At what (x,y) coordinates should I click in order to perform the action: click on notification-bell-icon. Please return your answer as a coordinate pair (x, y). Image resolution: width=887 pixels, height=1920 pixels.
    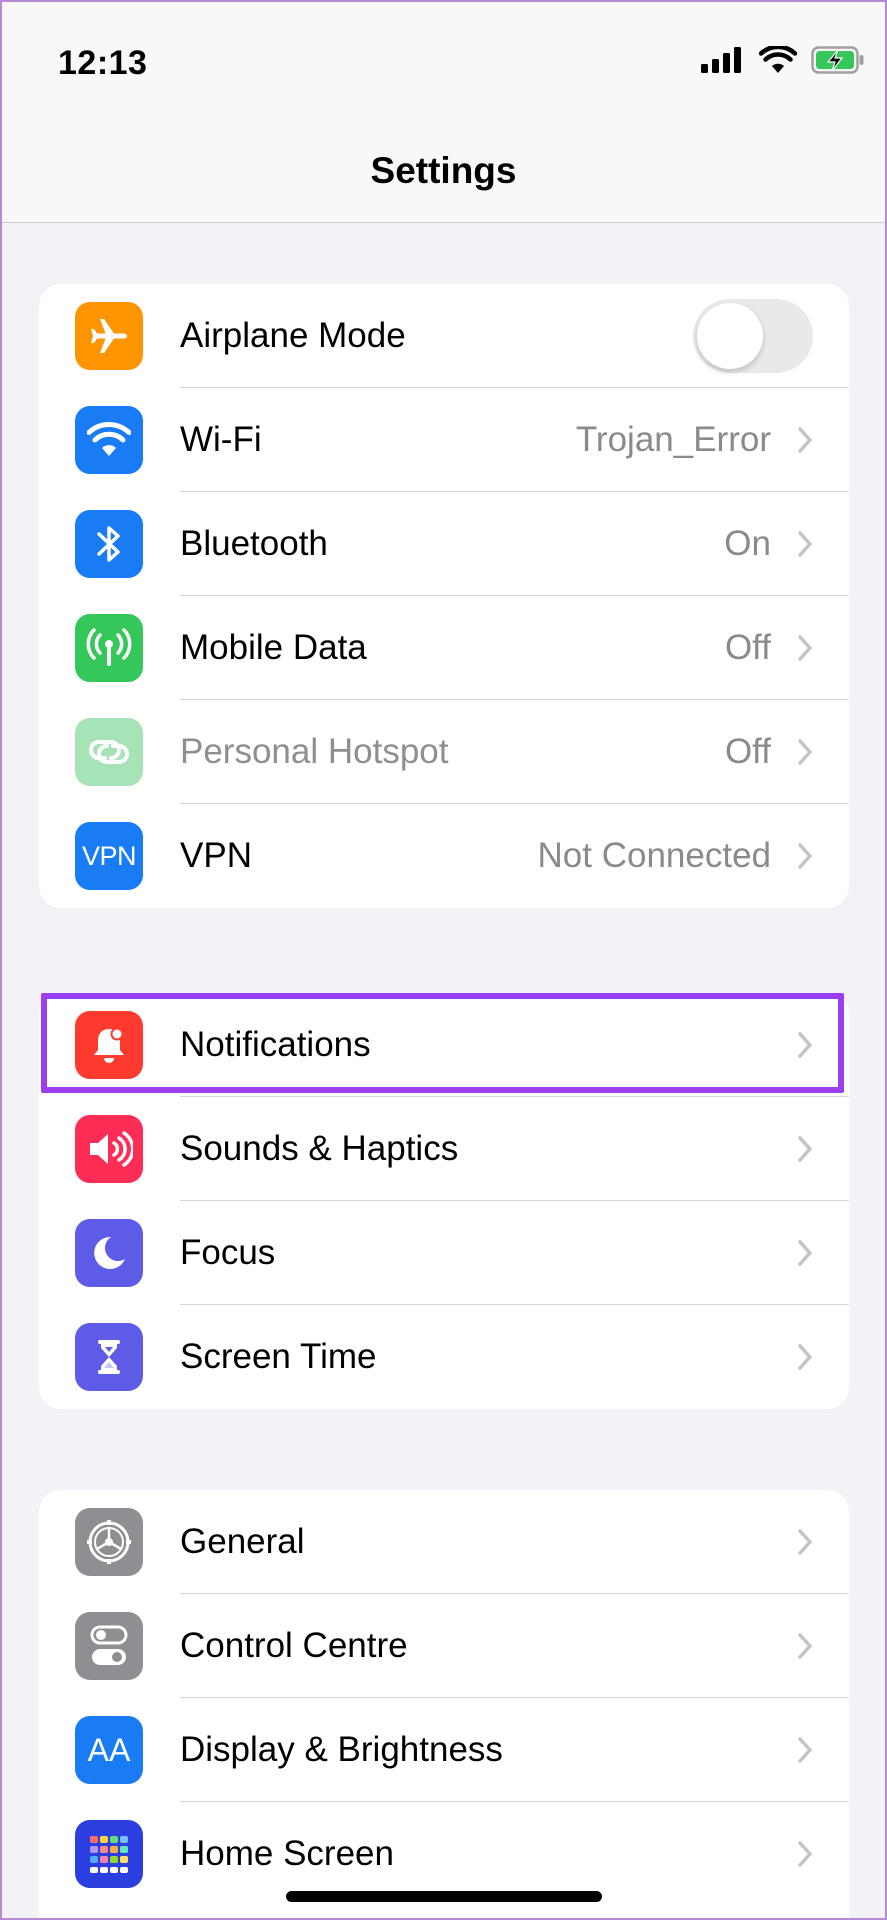
    Looking at the image, I should click on (109, 1045).